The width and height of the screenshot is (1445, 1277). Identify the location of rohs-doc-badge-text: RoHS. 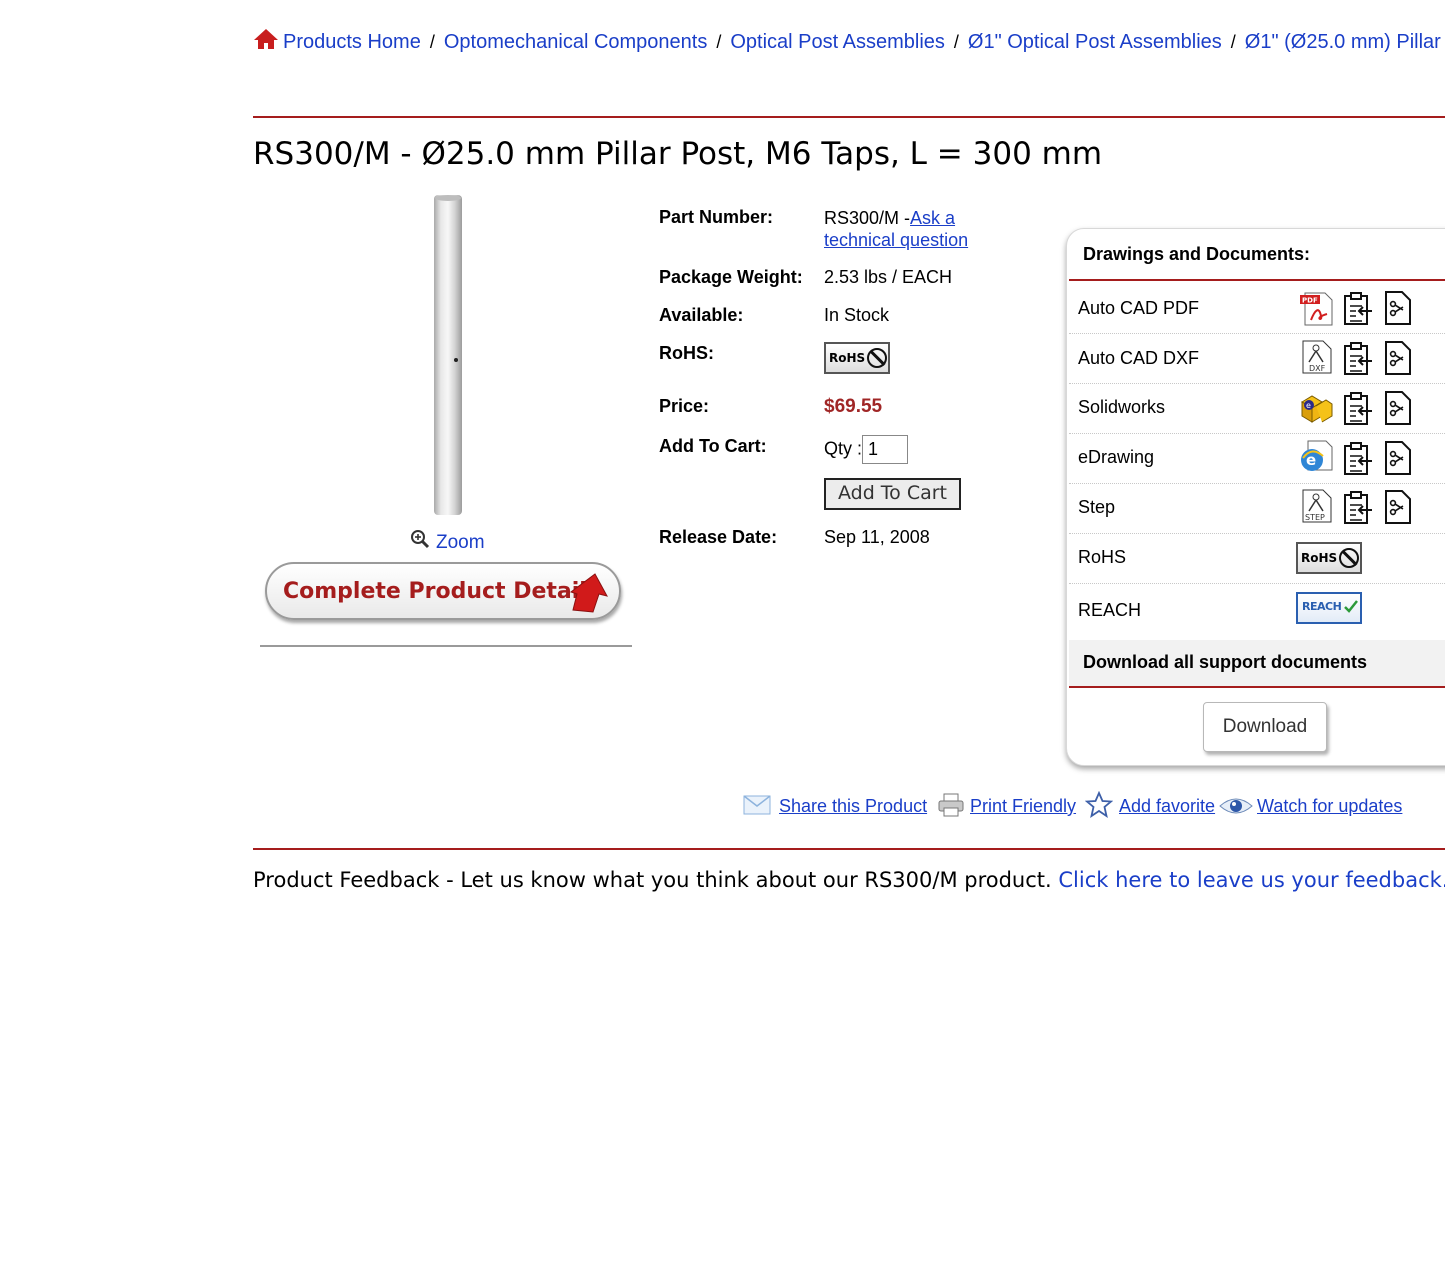
(1319, 558).